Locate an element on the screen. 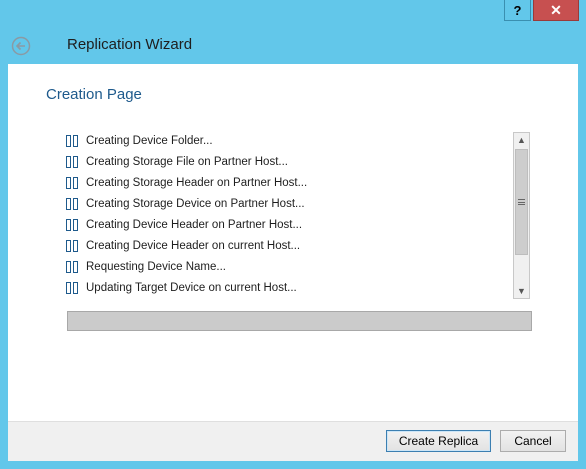  steps-scrollbar: ▲ ▼ is located at coordinates (521, 215).